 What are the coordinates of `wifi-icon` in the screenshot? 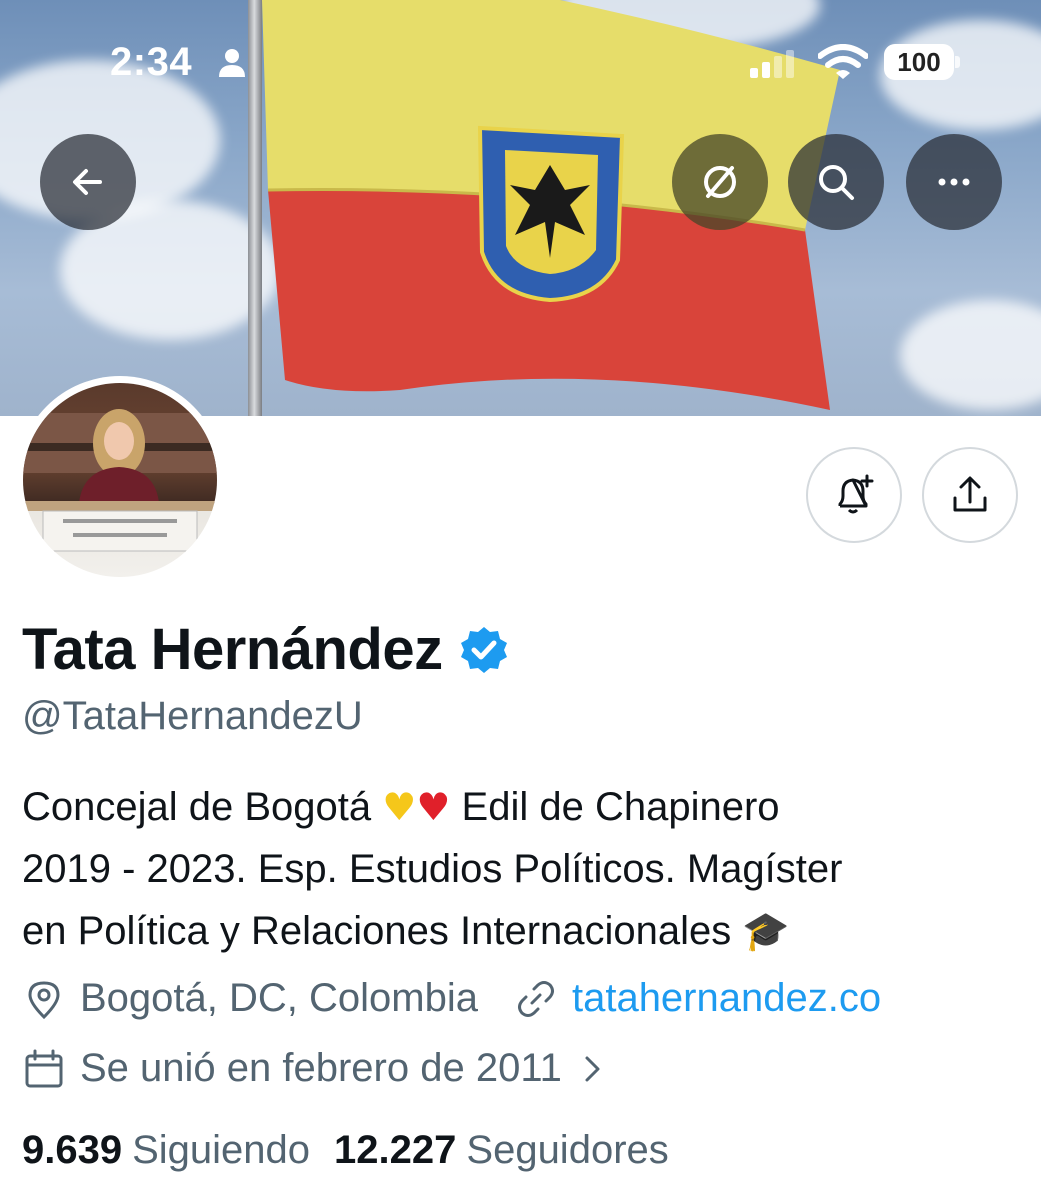 It's located at (843, 61).